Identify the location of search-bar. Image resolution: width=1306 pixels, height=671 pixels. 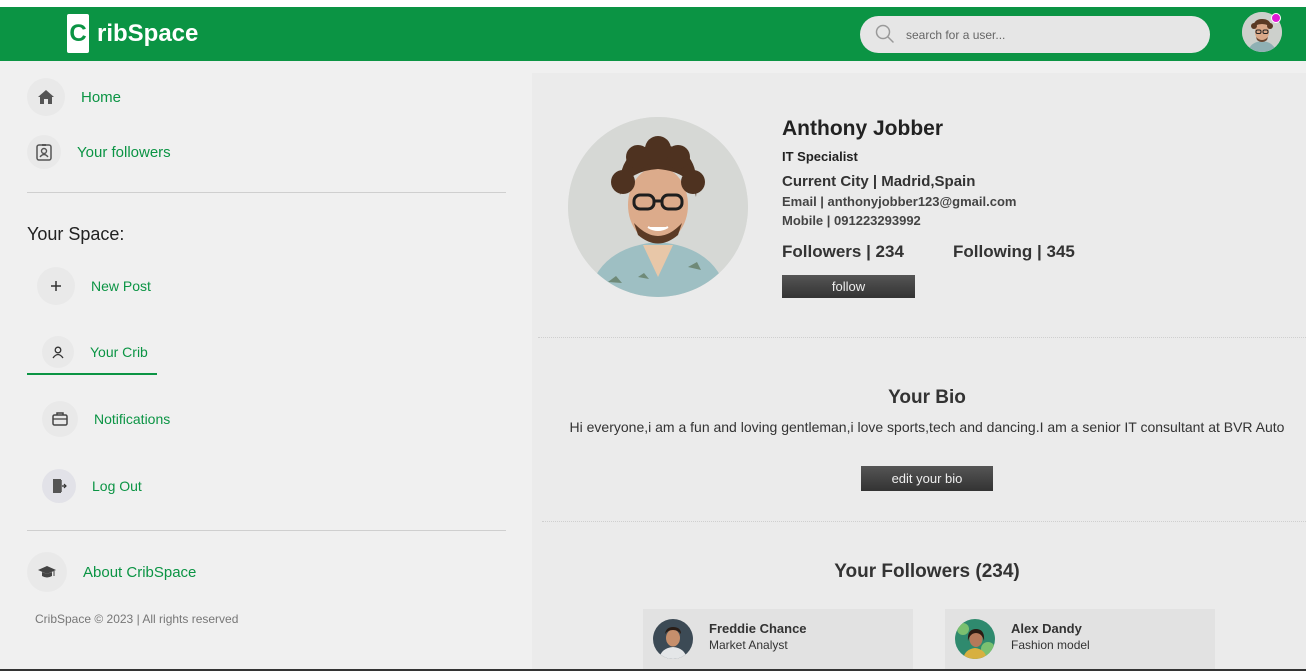
(1035, 34).